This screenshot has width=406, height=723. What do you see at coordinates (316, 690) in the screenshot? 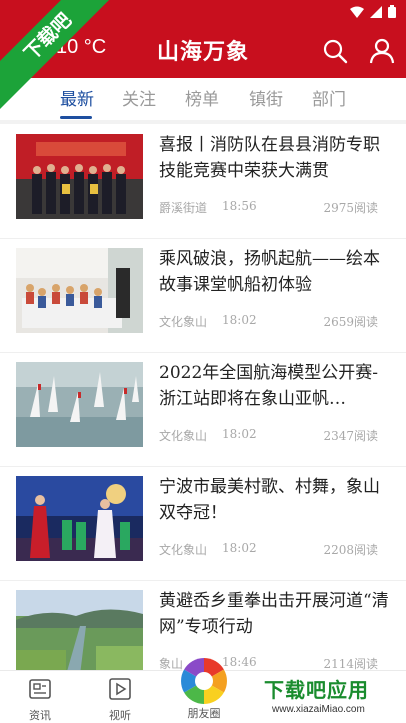
I see `watermark-brand: 下载吧应用` at bounding box center [316, 690].